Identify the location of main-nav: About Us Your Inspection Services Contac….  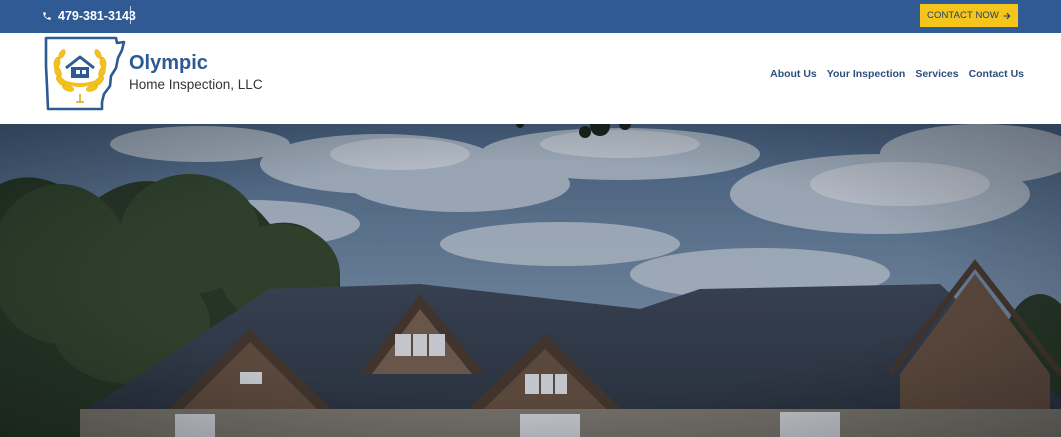
(897, 74).